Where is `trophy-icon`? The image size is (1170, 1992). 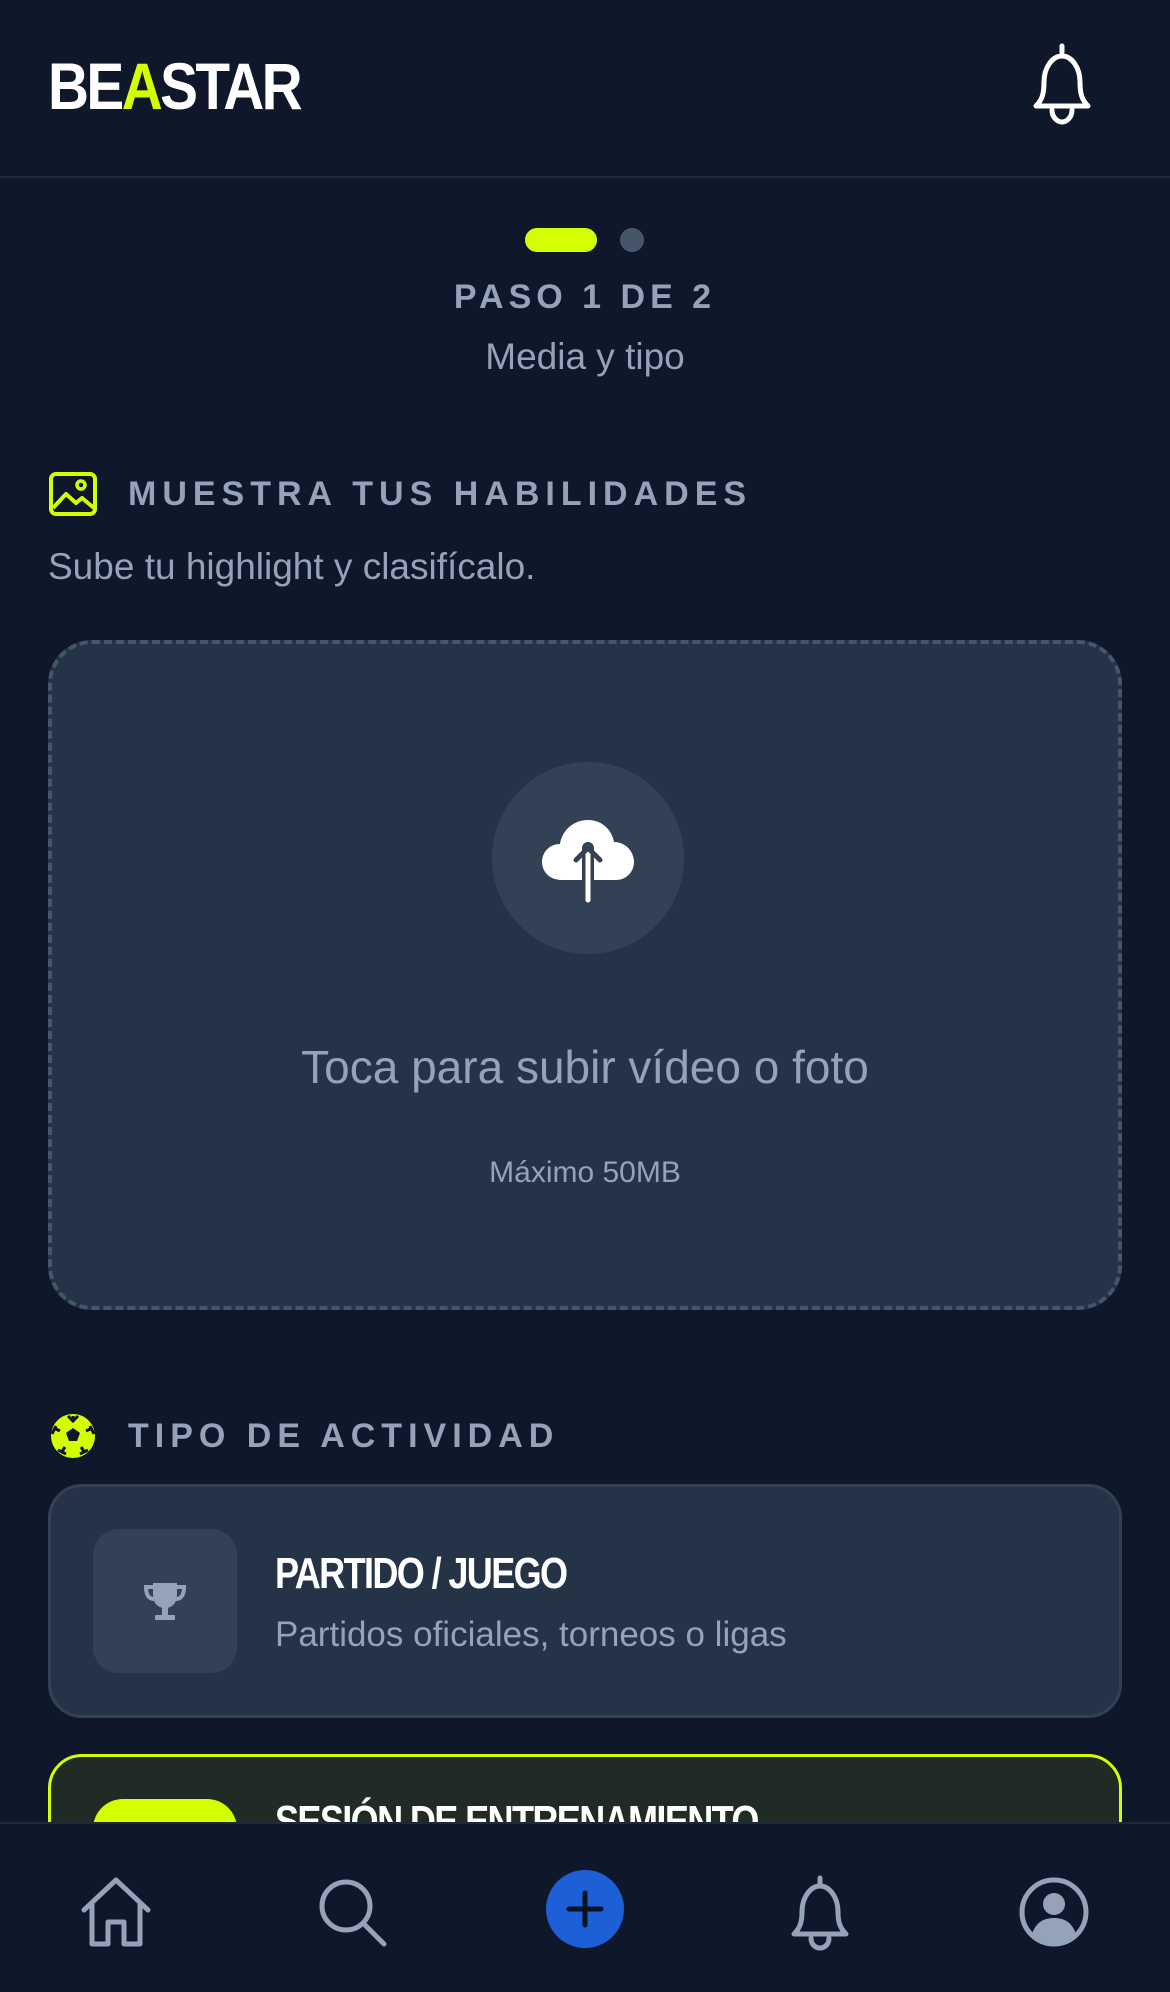
trophy-icon is located at coordinates (165, 1601).